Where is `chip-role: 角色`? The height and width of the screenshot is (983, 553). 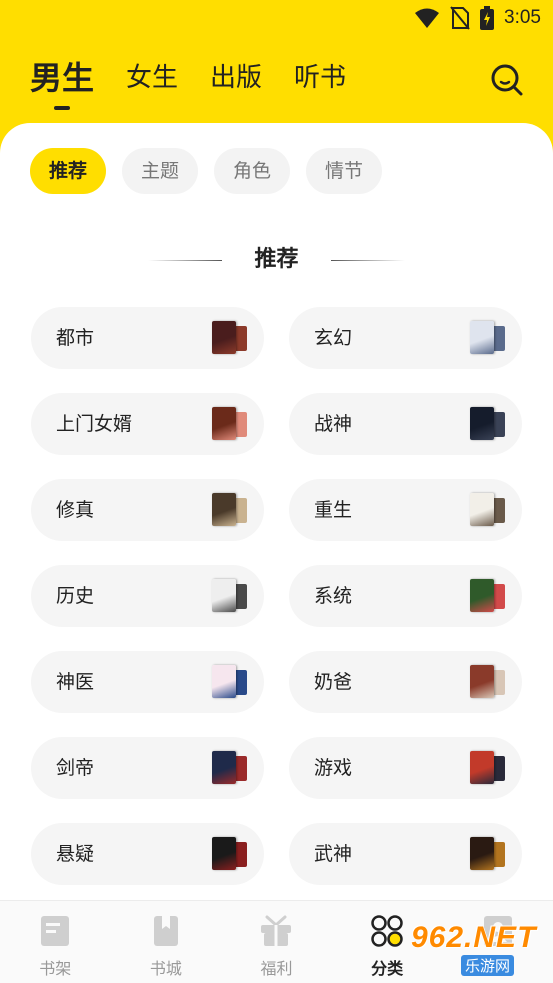 chip-role: 角色 is located at coordinates (252, 171).